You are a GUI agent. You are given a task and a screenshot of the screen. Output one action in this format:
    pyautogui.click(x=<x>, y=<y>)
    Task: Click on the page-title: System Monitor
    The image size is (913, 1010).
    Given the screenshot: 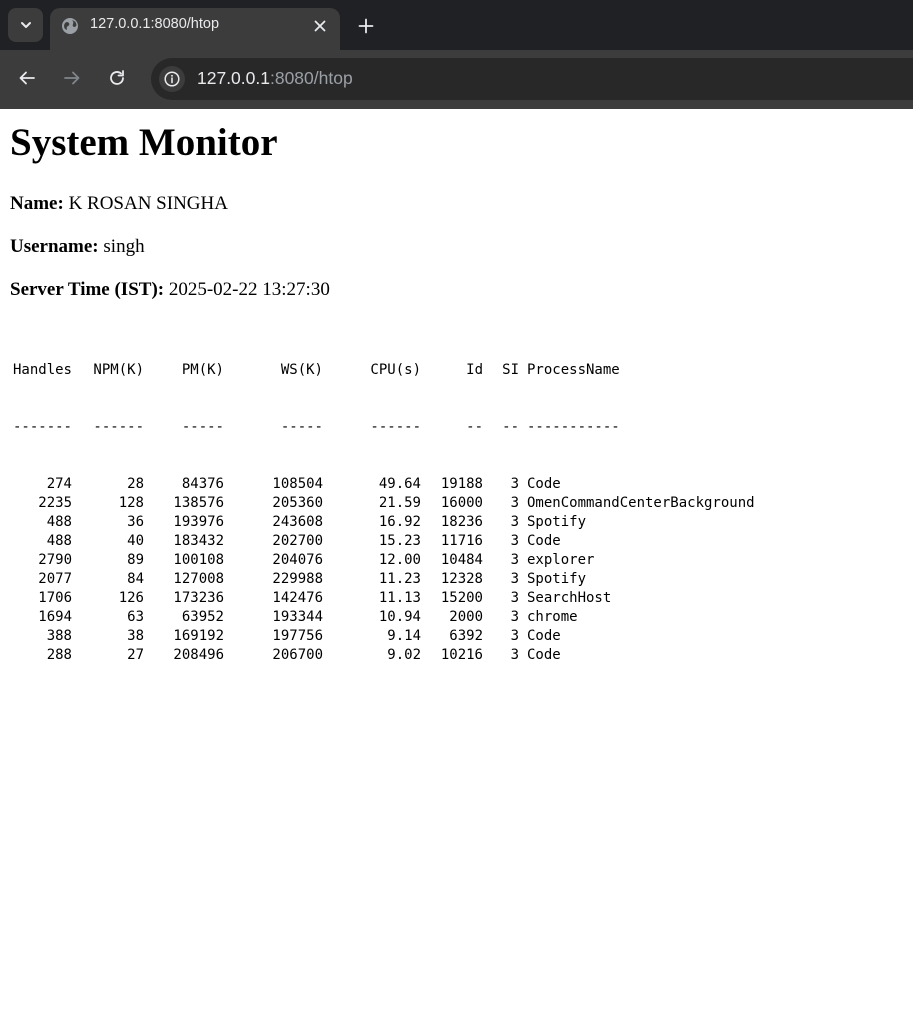 What is the action you would take?
    pyautogui.click(x=144, y=142)
    